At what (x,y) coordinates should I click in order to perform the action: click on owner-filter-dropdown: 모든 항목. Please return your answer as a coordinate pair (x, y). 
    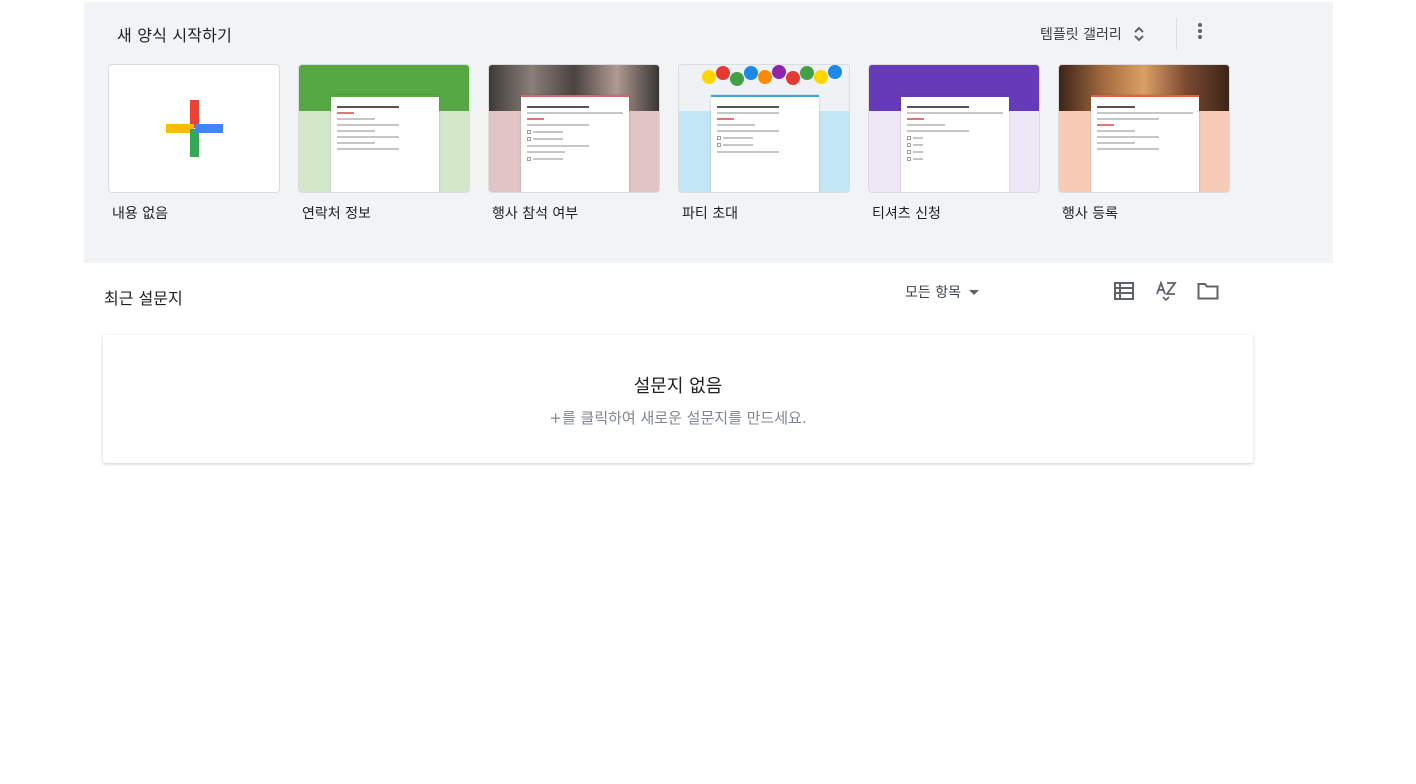
    Looking at the image, I should click on (942, 292).